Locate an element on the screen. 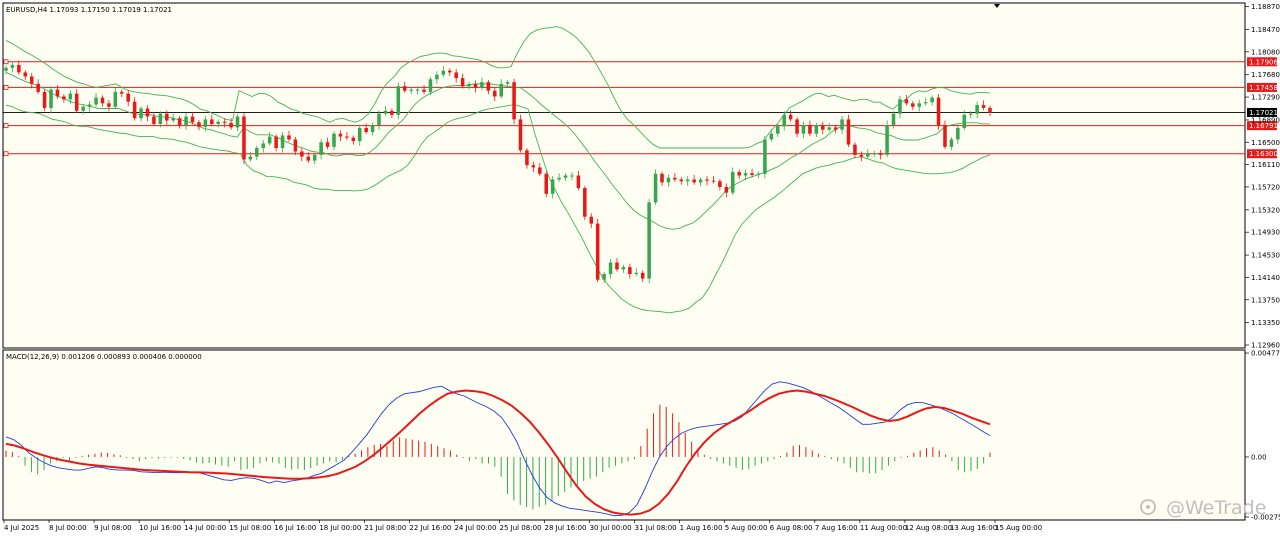 This screenshot has height=541, width=1280. x-tick-label: 18 Jul 00:00 is located at coordinates (340, 528).